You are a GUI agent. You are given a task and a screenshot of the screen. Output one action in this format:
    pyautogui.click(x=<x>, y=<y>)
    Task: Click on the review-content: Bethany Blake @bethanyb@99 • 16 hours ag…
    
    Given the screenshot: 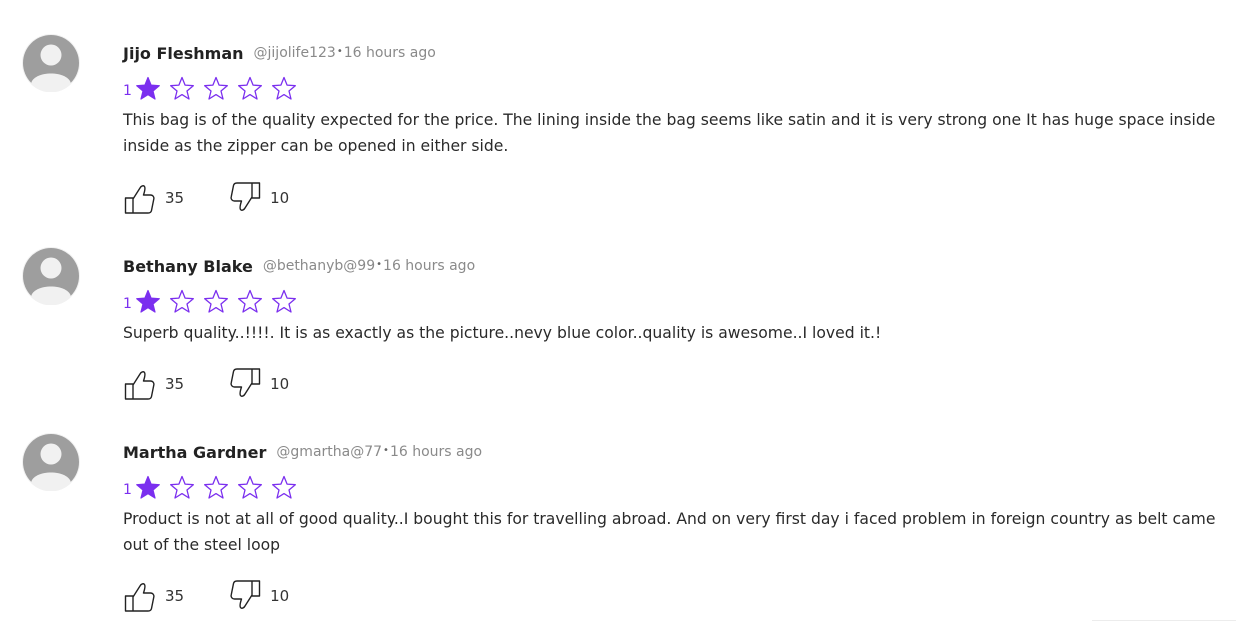 What is the action you would take?
    pyautogui.click(x=672, y=299)
    